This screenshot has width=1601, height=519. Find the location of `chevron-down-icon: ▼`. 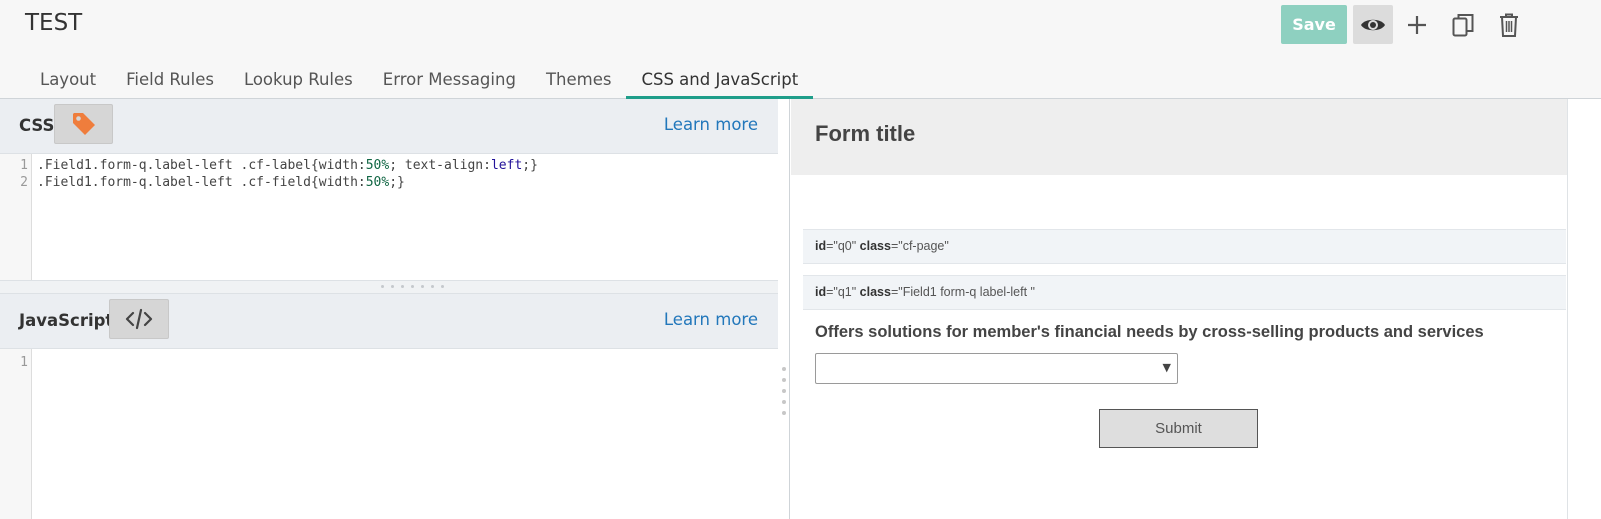

chevron-down-icon: ▼ is located at coordinates (1166, 367).